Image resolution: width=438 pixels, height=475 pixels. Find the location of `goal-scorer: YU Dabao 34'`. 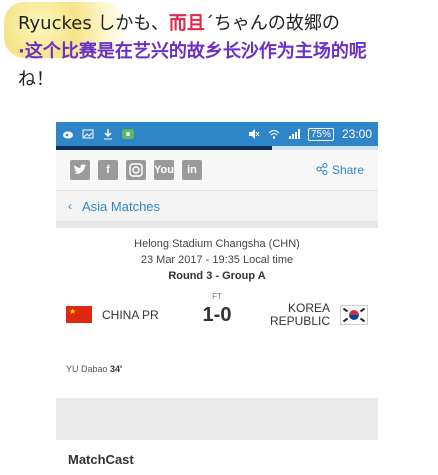

goal-scorer: YU Dabao 34' is located at coordinates (94, 369).